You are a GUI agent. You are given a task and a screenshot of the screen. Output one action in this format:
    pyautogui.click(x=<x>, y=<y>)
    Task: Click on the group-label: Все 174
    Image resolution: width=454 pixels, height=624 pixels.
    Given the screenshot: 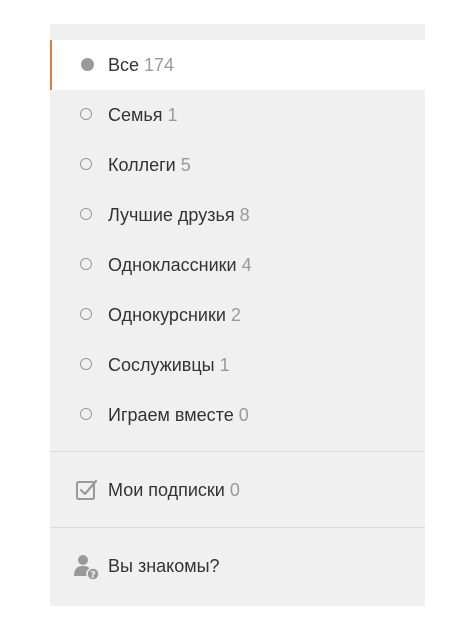 What is the action you would take?
    pyautogui.click(x=141, y=65)
    